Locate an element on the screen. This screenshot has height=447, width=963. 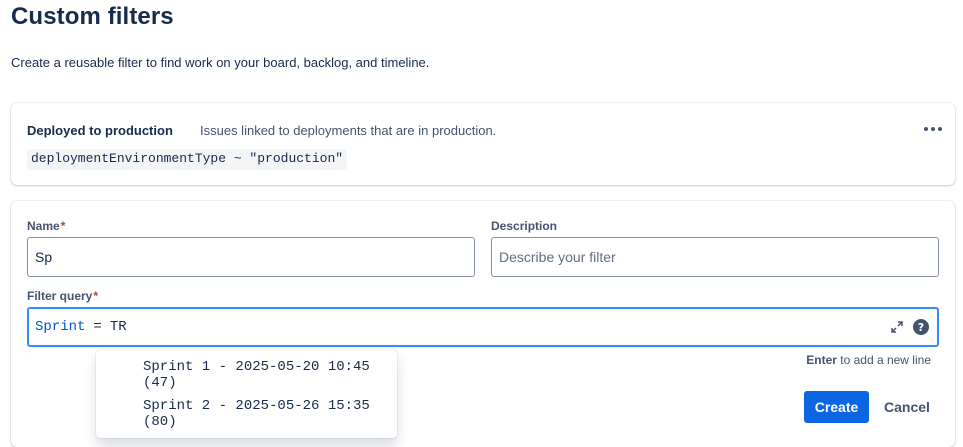
filter-name: Deployed to production is located at coordinates (100, 130).